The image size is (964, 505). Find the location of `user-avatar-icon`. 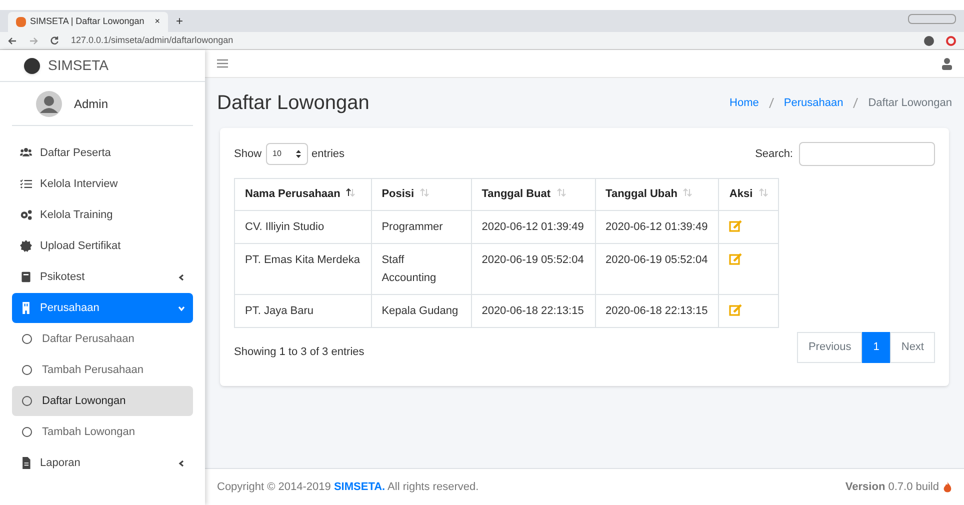

user-avatar-icon is located at coordinates (49, 103).